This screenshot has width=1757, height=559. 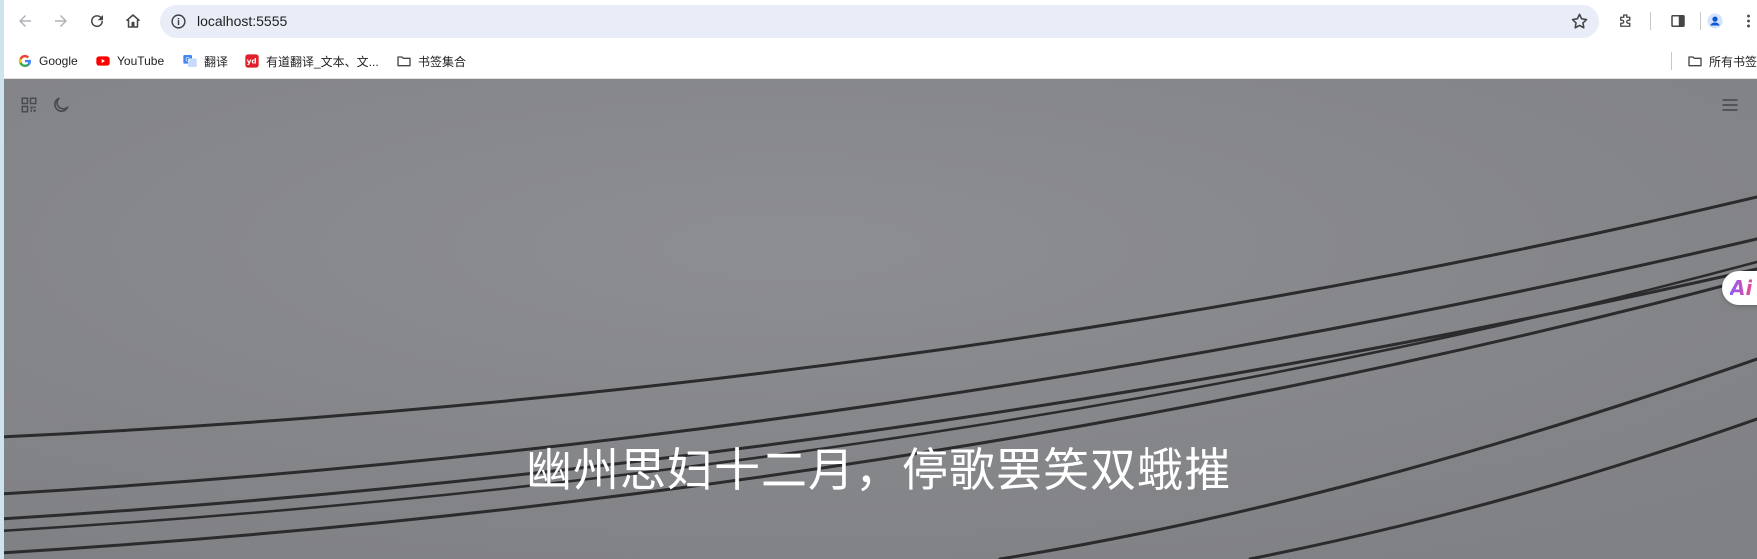 What do you see at coordinates (103, 61) in the screenshot?
I see `youtube-icon` at bounding box center [103, 61].